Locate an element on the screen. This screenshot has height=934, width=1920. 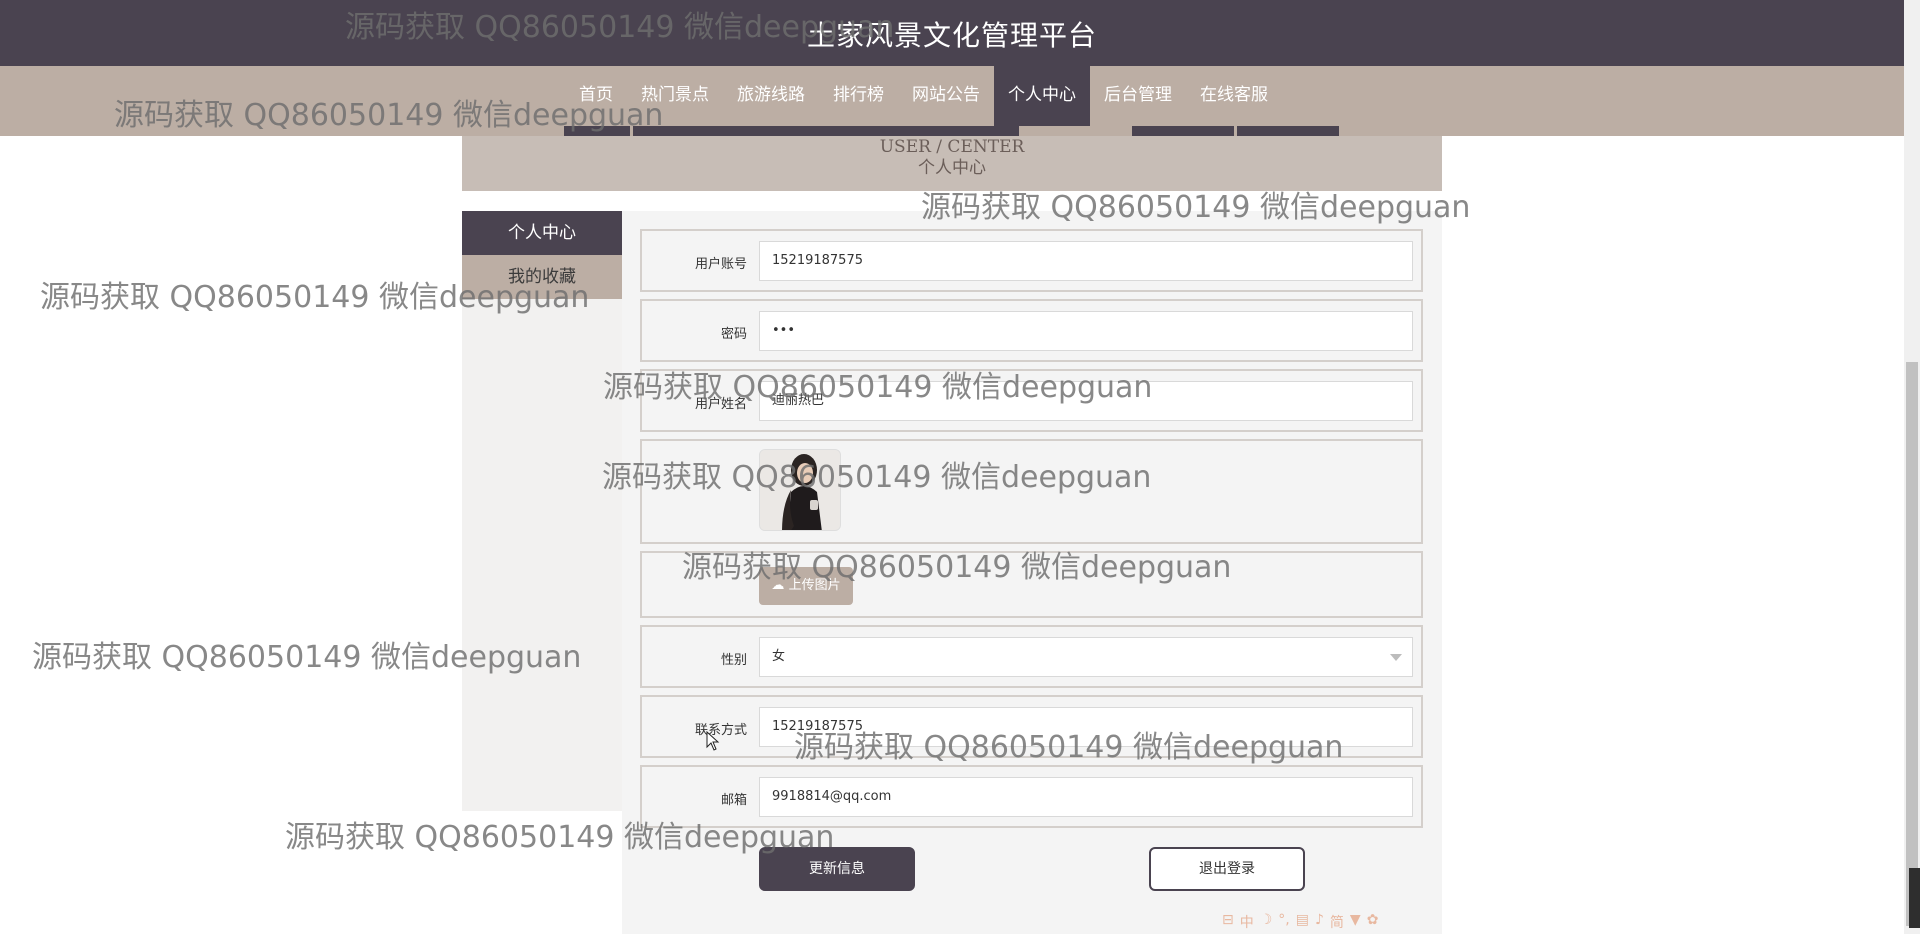
form-row-email: 邮箱 9918814@qq.com is located at coordinates (1031, 796).